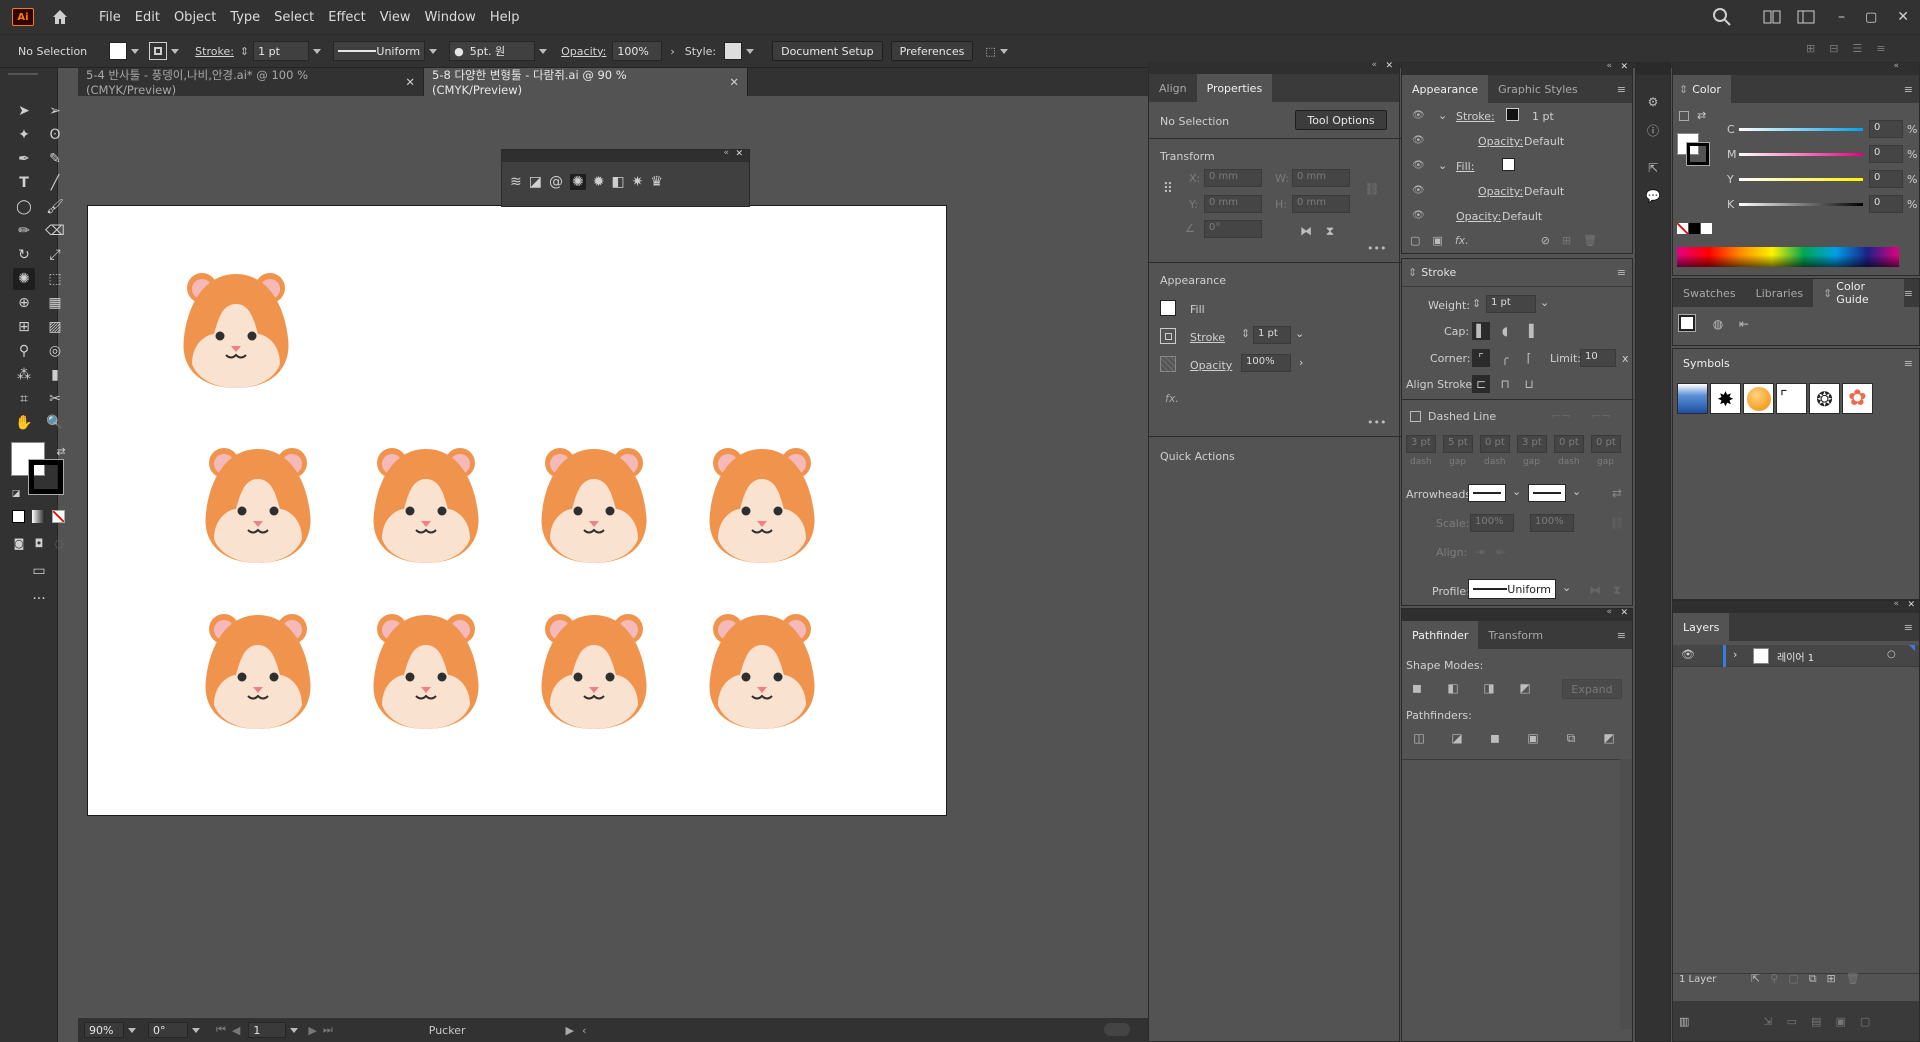 This screenshot has width=1920, height=1042. Describe the element at coordinates (1529, 384) in the screenshot. I see `align-outside-icon: ⊔` at that location.